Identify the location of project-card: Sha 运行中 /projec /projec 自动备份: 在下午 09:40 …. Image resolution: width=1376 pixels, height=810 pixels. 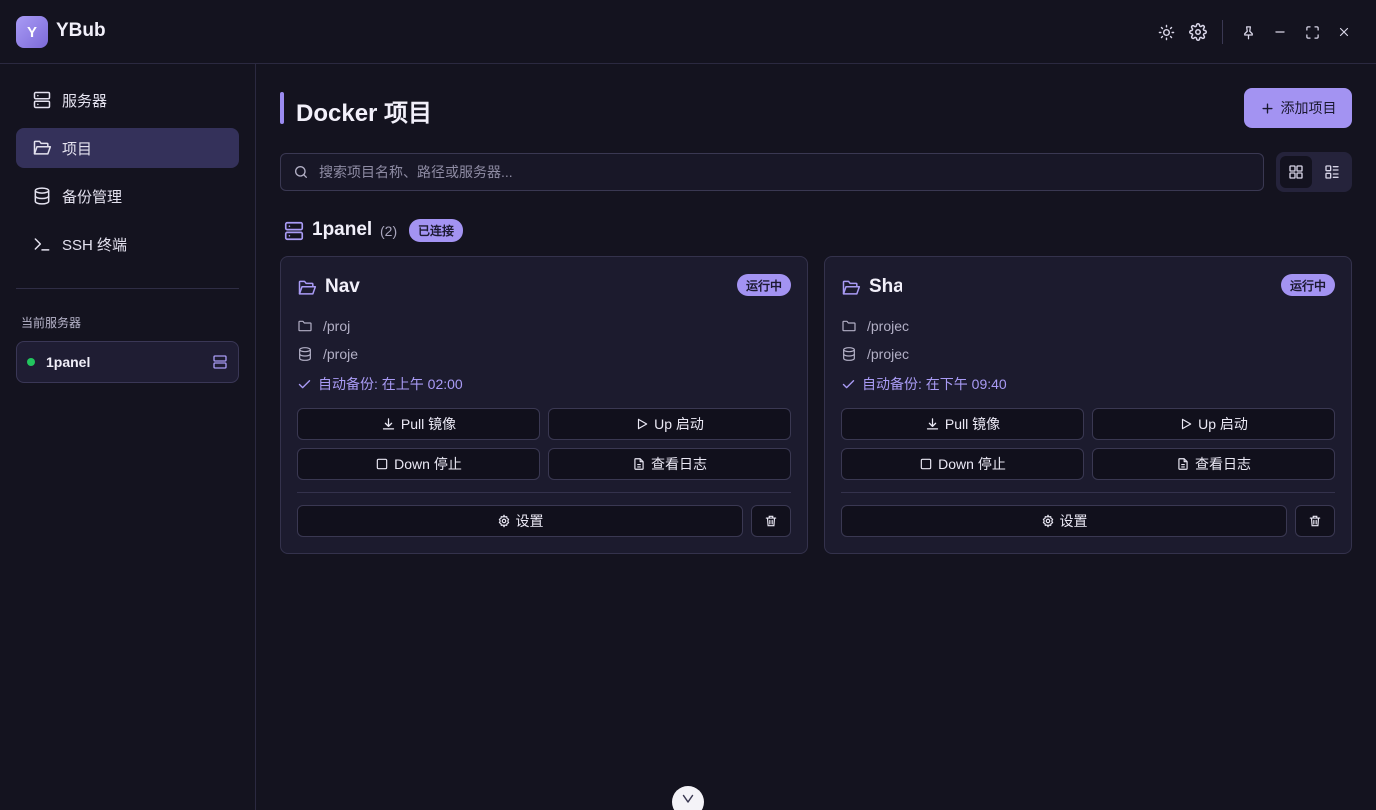
(1088, 405).